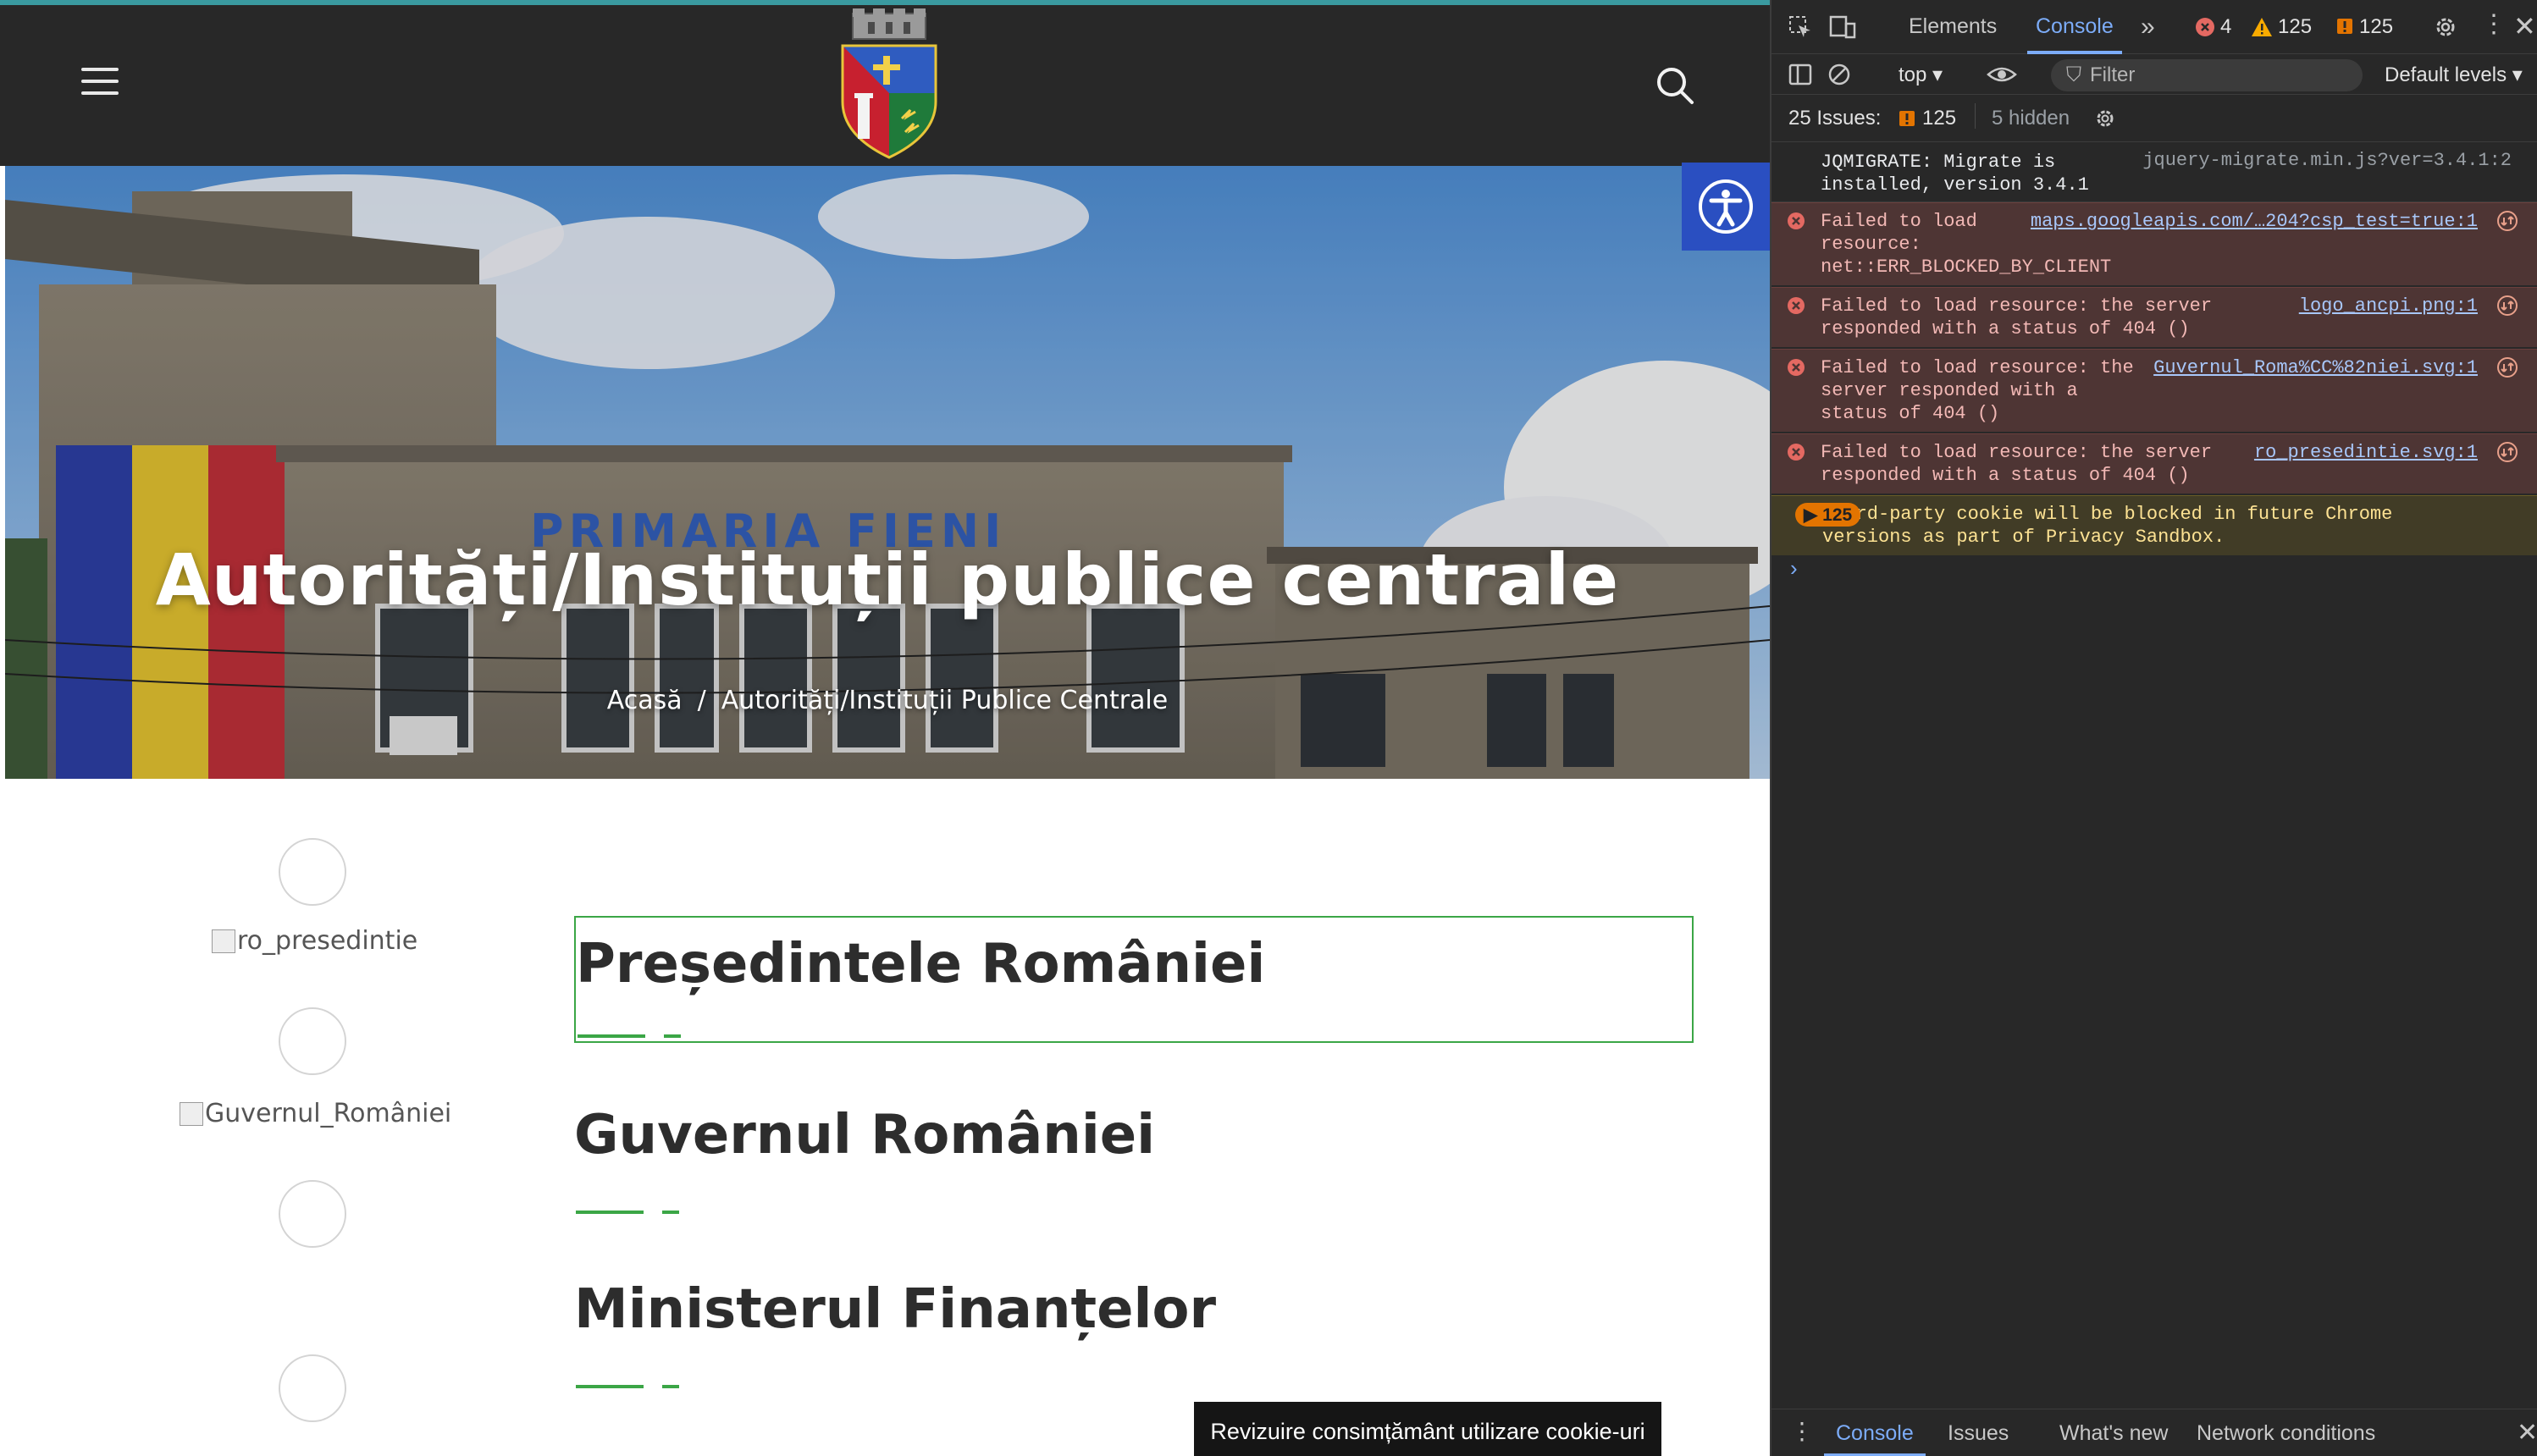  What do you see at coordinates (2494, 24) in the screenshot?
I see `more-options-icon: ⋮` at bounding box center [2494, 24].